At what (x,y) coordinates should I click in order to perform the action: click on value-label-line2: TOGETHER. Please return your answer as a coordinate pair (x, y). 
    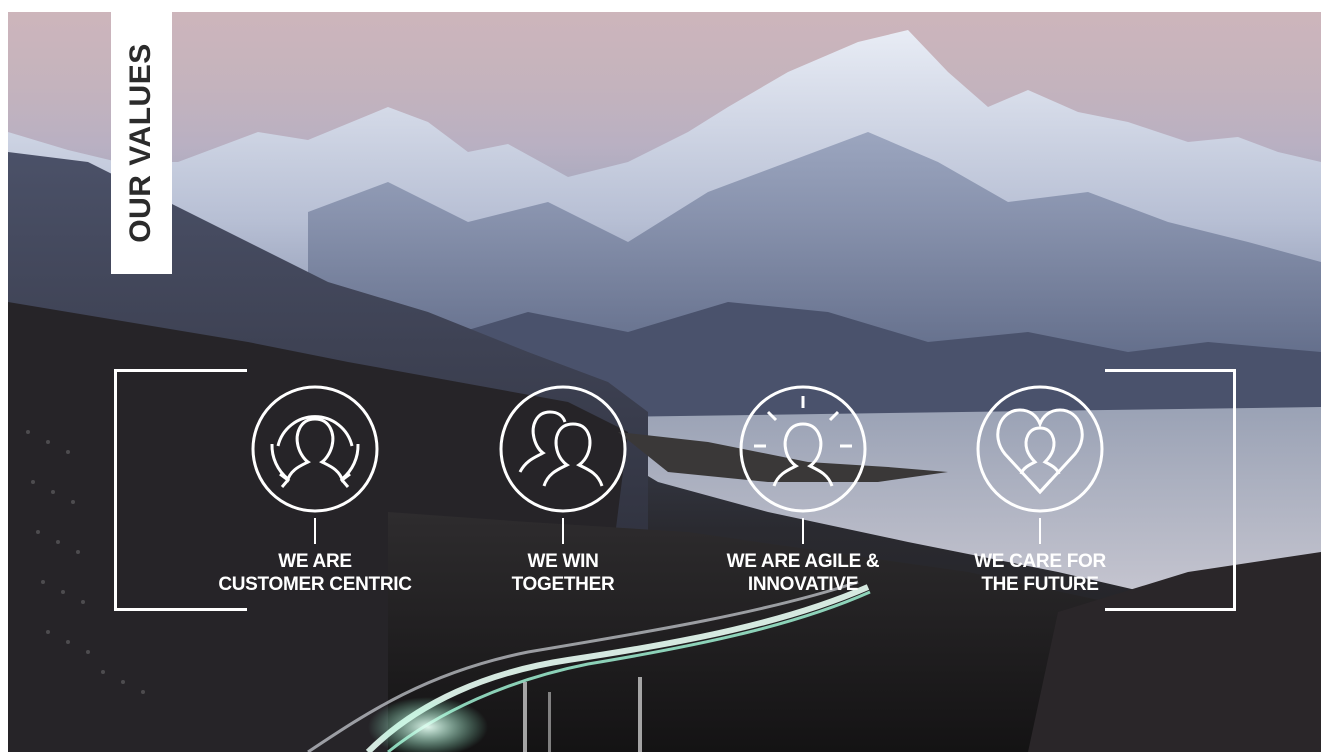
    Looking at the image, I should click on (563, 584).